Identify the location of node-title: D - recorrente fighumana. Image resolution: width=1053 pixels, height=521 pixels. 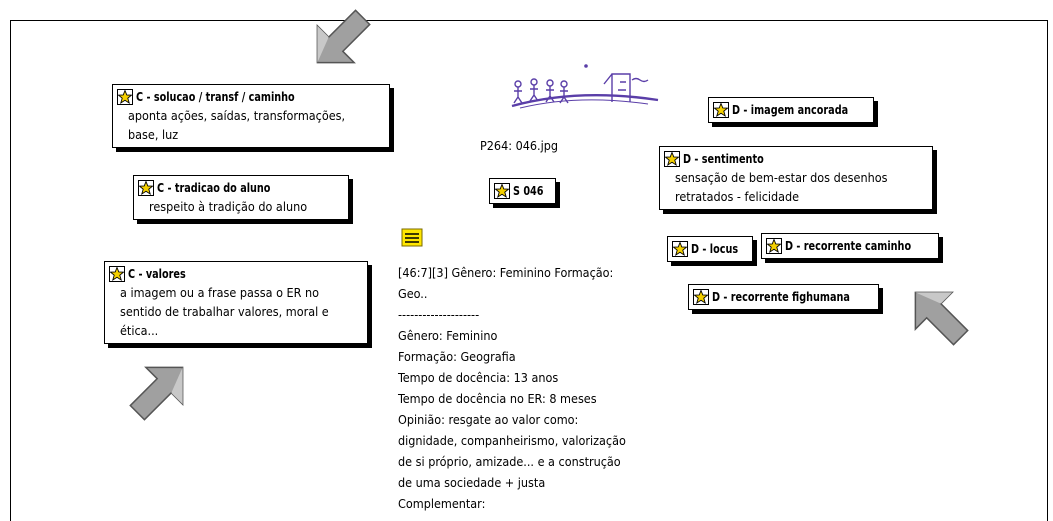
(781, 296).